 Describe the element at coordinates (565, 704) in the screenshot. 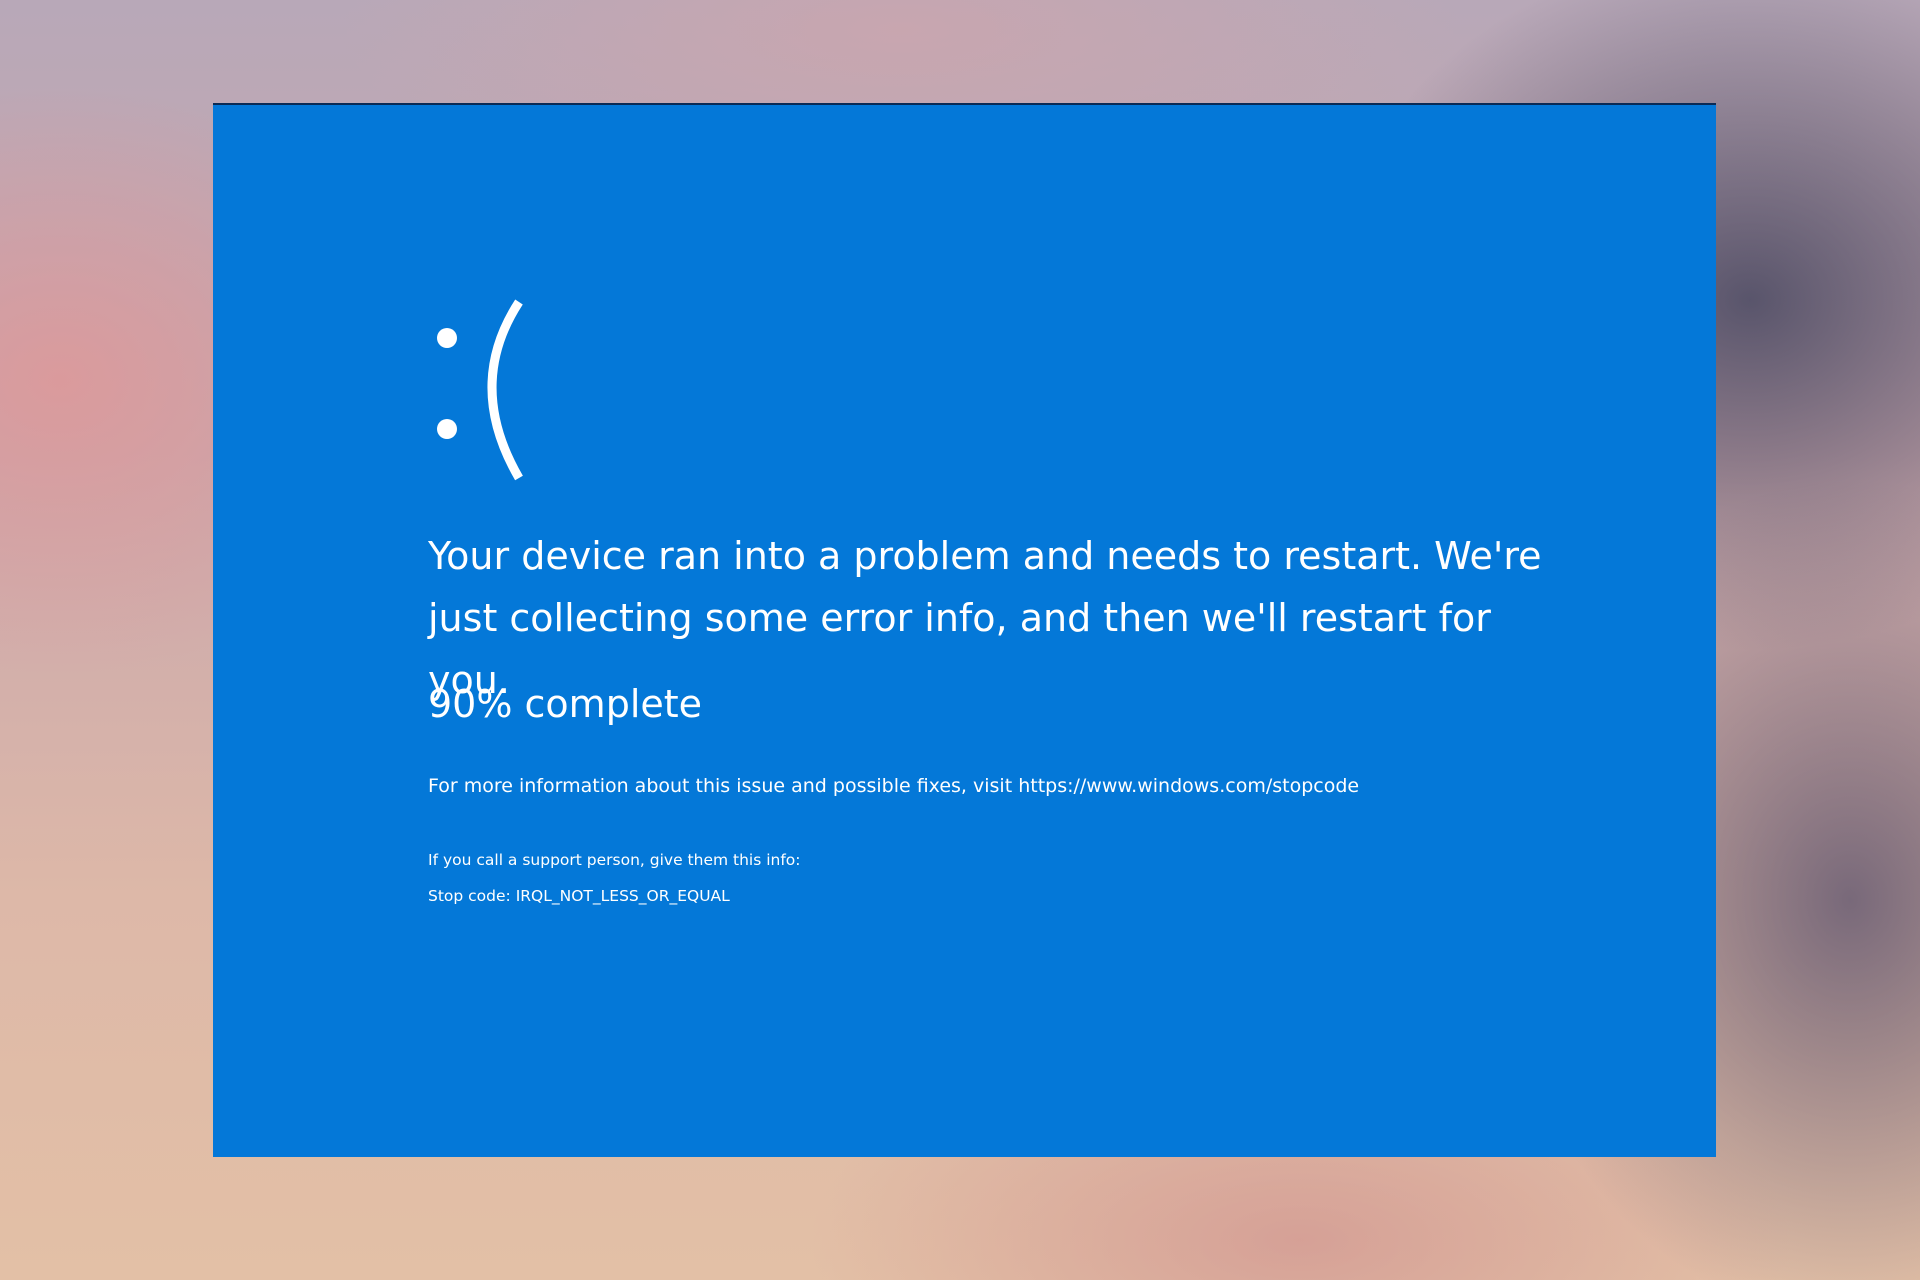

I see `progress-text: 90% complete` at that location.